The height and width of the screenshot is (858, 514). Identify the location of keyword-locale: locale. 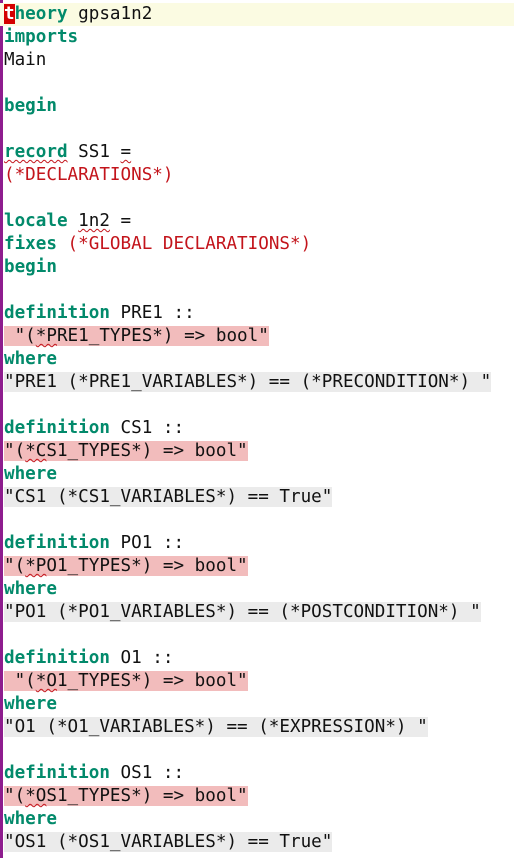
(36, 221).